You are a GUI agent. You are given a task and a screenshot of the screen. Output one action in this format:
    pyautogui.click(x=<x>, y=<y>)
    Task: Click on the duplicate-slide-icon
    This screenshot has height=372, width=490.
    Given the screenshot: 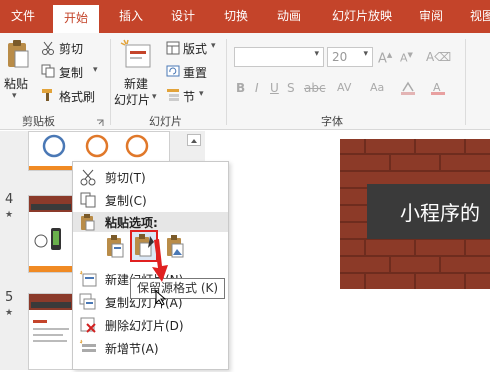 What is the action you would take?
    pyautogui.click(x=88, y=302)
    